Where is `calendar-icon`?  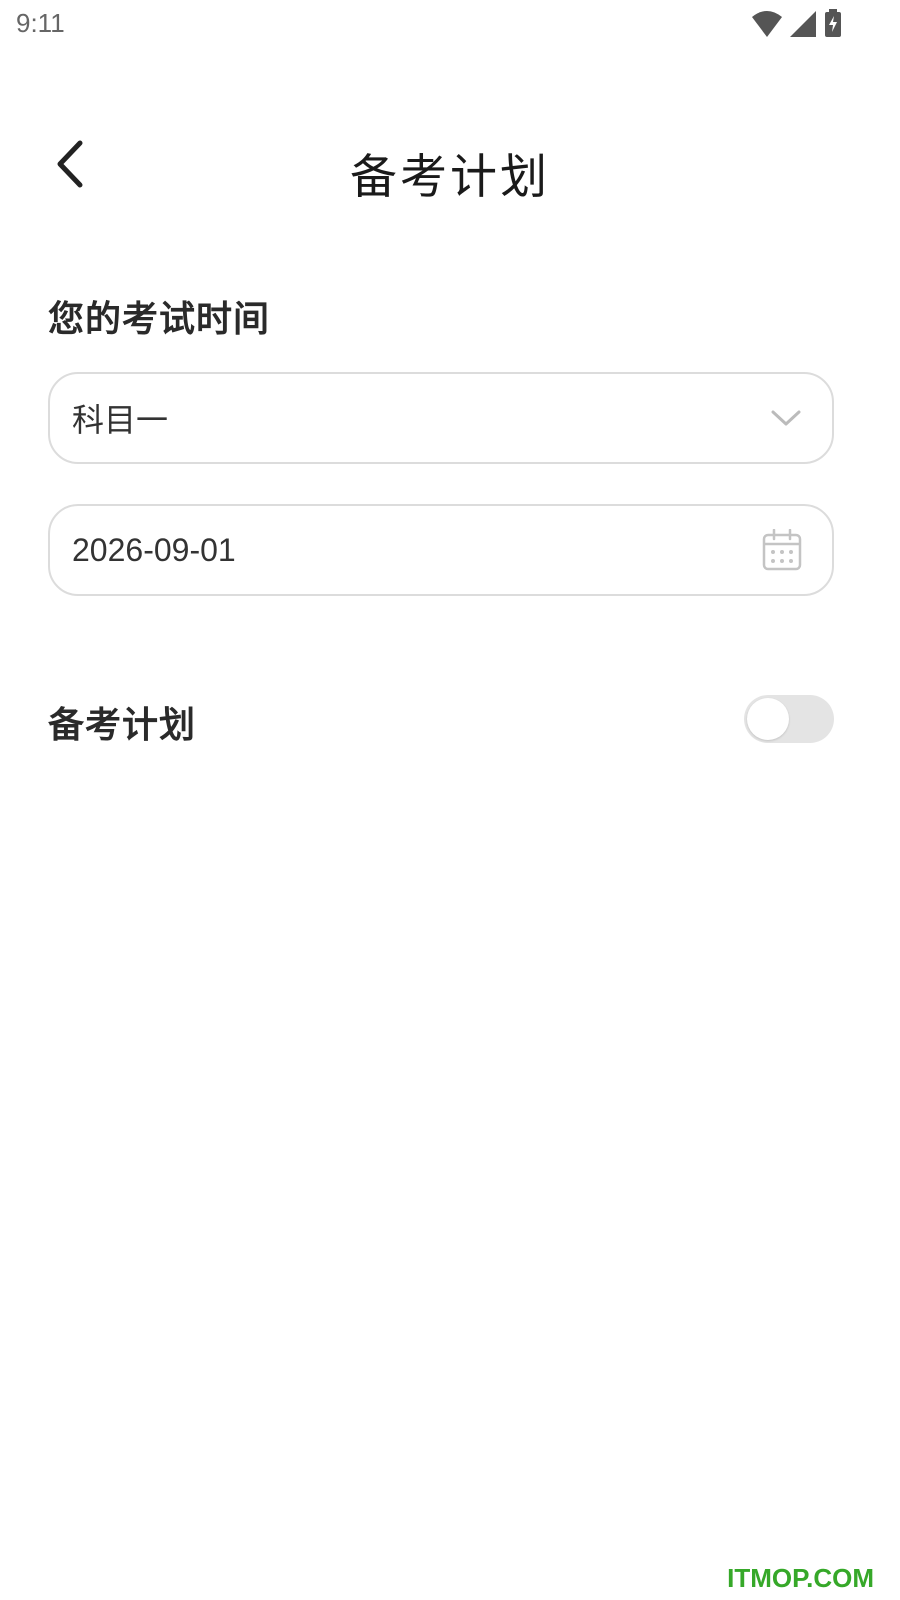 calendar-icon is located at coordinates (782, 550).